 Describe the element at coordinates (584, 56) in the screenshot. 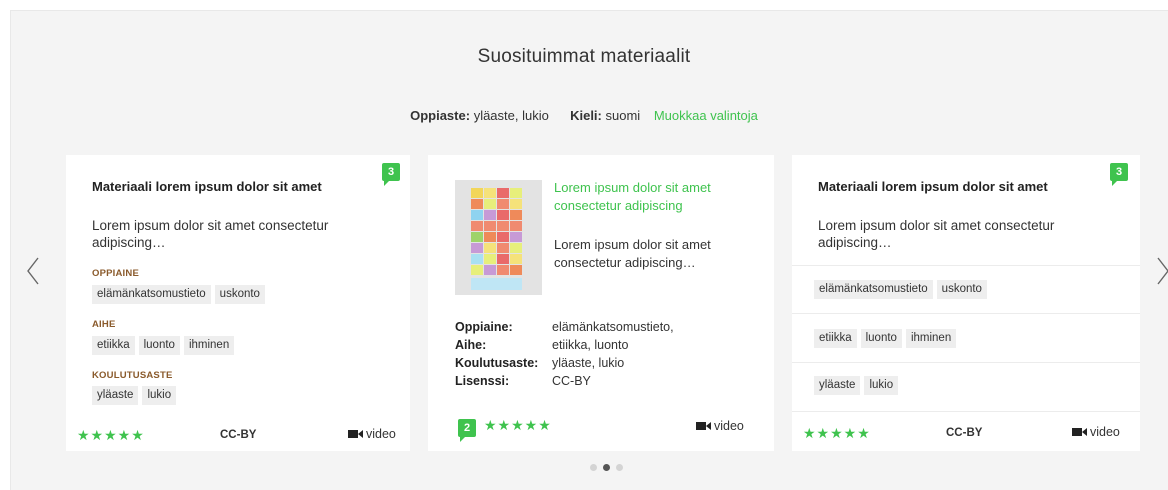

I see `page-title: Suosituimmat materiaalit` at that location.